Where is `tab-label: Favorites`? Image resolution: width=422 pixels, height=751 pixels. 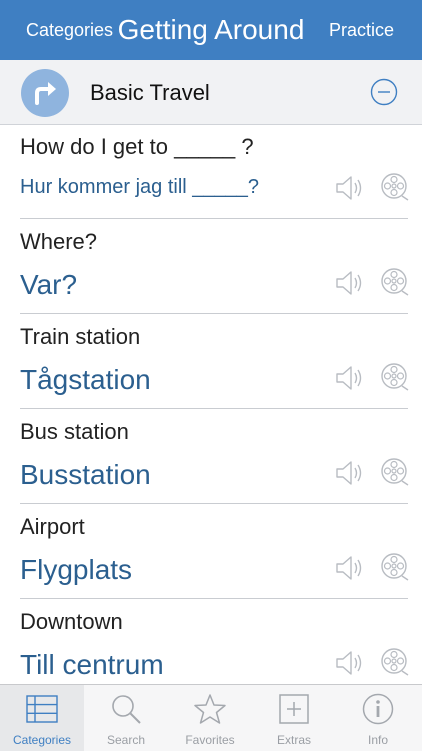 tab-label: Favorites is located at coordinates (210, 740).